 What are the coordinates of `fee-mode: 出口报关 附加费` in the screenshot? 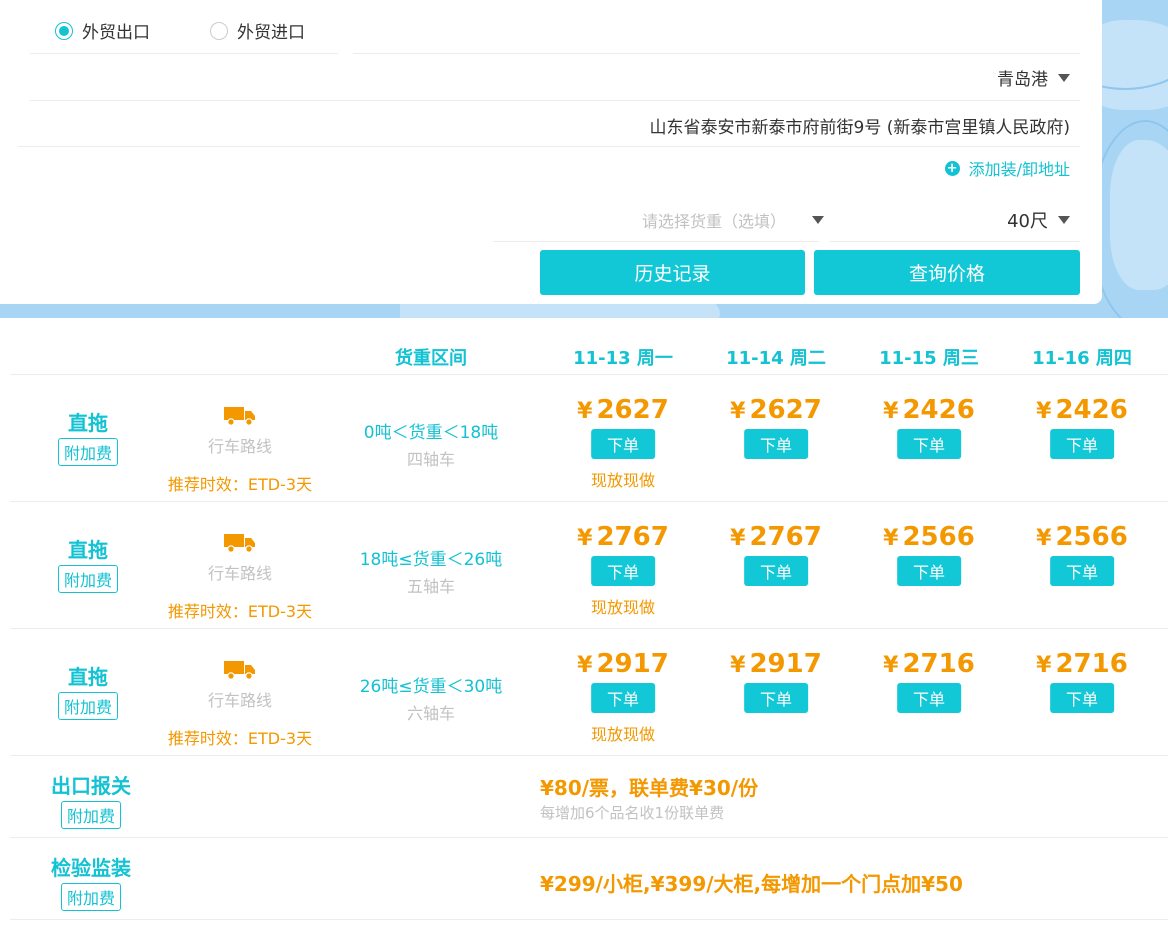 It's located at (91, 799).